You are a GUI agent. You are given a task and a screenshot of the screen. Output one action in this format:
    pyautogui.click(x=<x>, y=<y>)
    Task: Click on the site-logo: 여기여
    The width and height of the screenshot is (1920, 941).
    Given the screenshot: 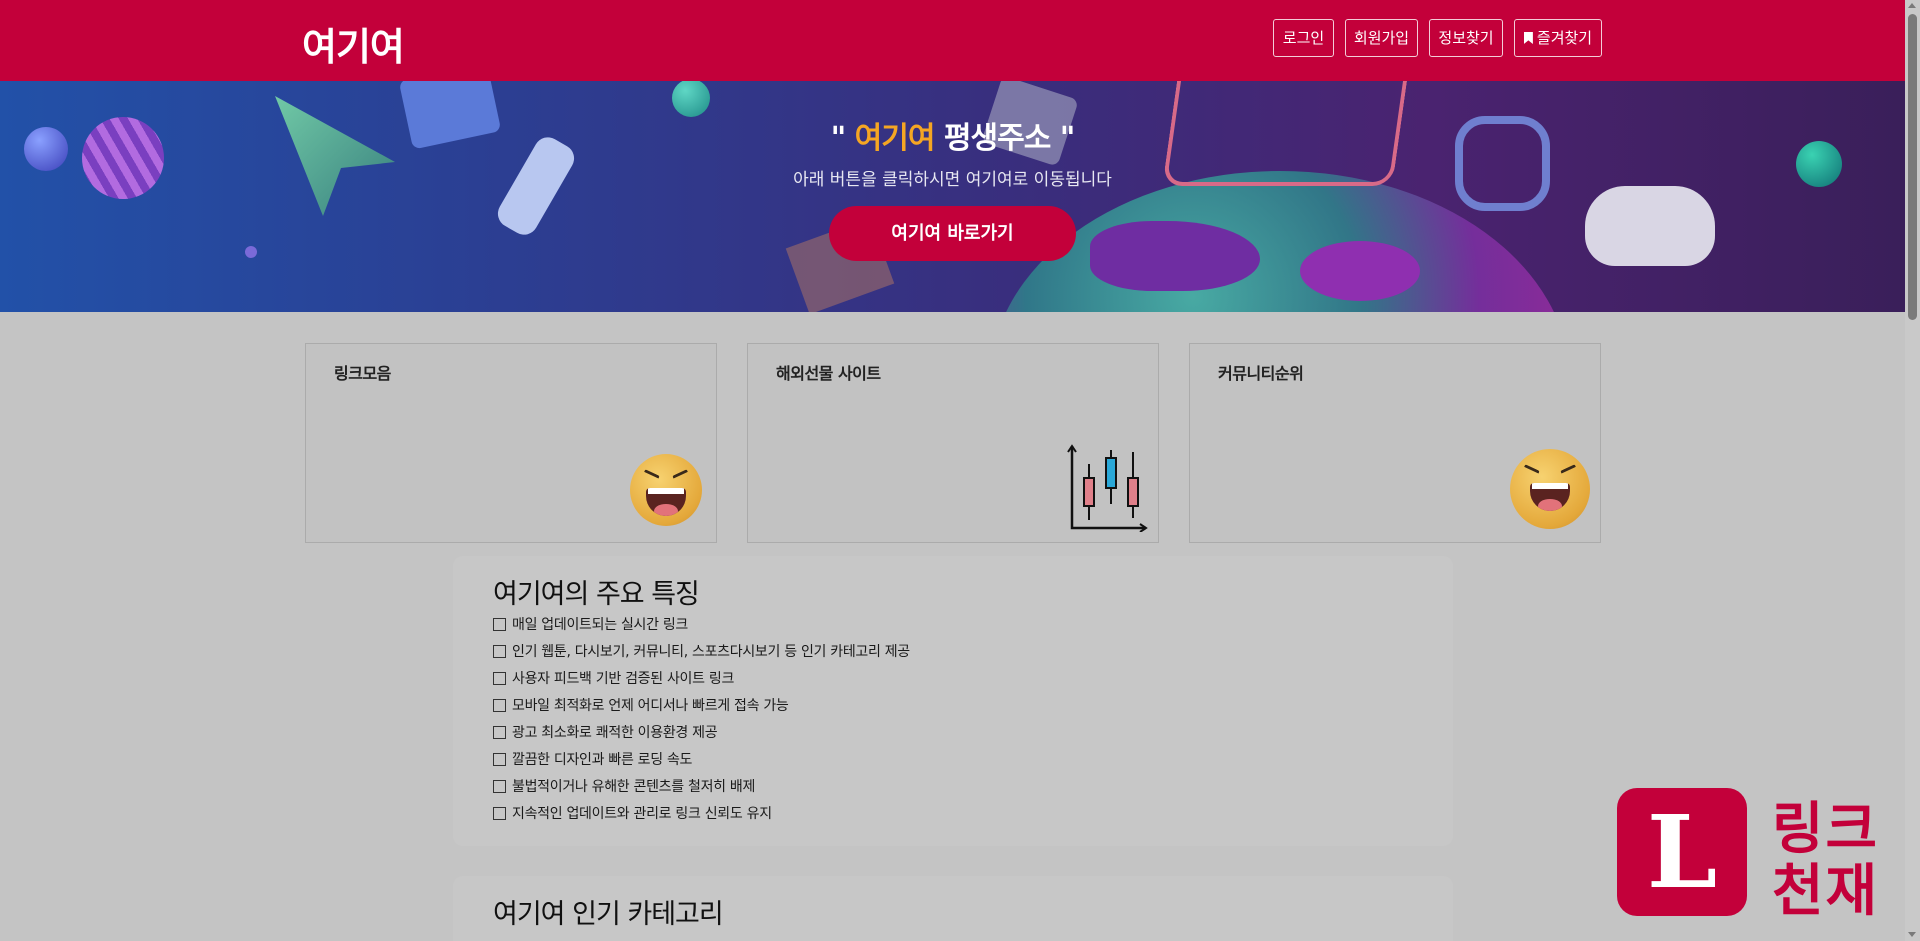 What is the action you would take?
    pyautogui.click(x=353, y=43)
    